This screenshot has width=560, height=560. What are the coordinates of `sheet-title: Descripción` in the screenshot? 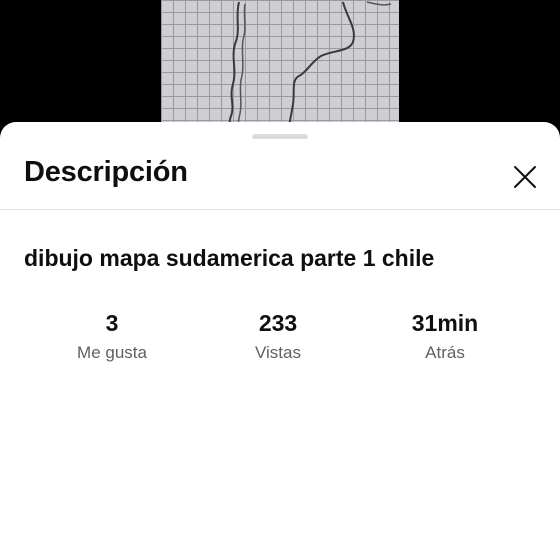 It's located at (106, 172).